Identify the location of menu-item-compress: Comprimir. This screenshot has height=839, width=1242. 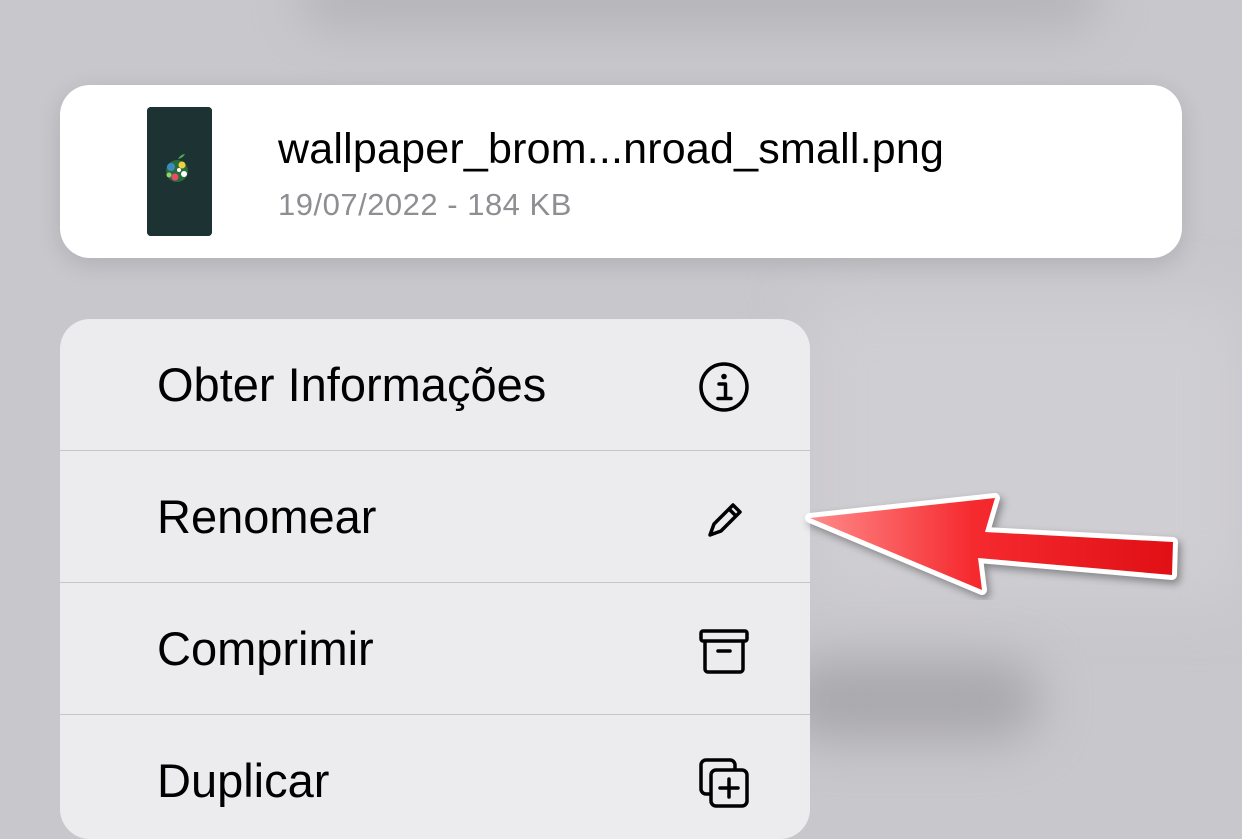
(435, 649).